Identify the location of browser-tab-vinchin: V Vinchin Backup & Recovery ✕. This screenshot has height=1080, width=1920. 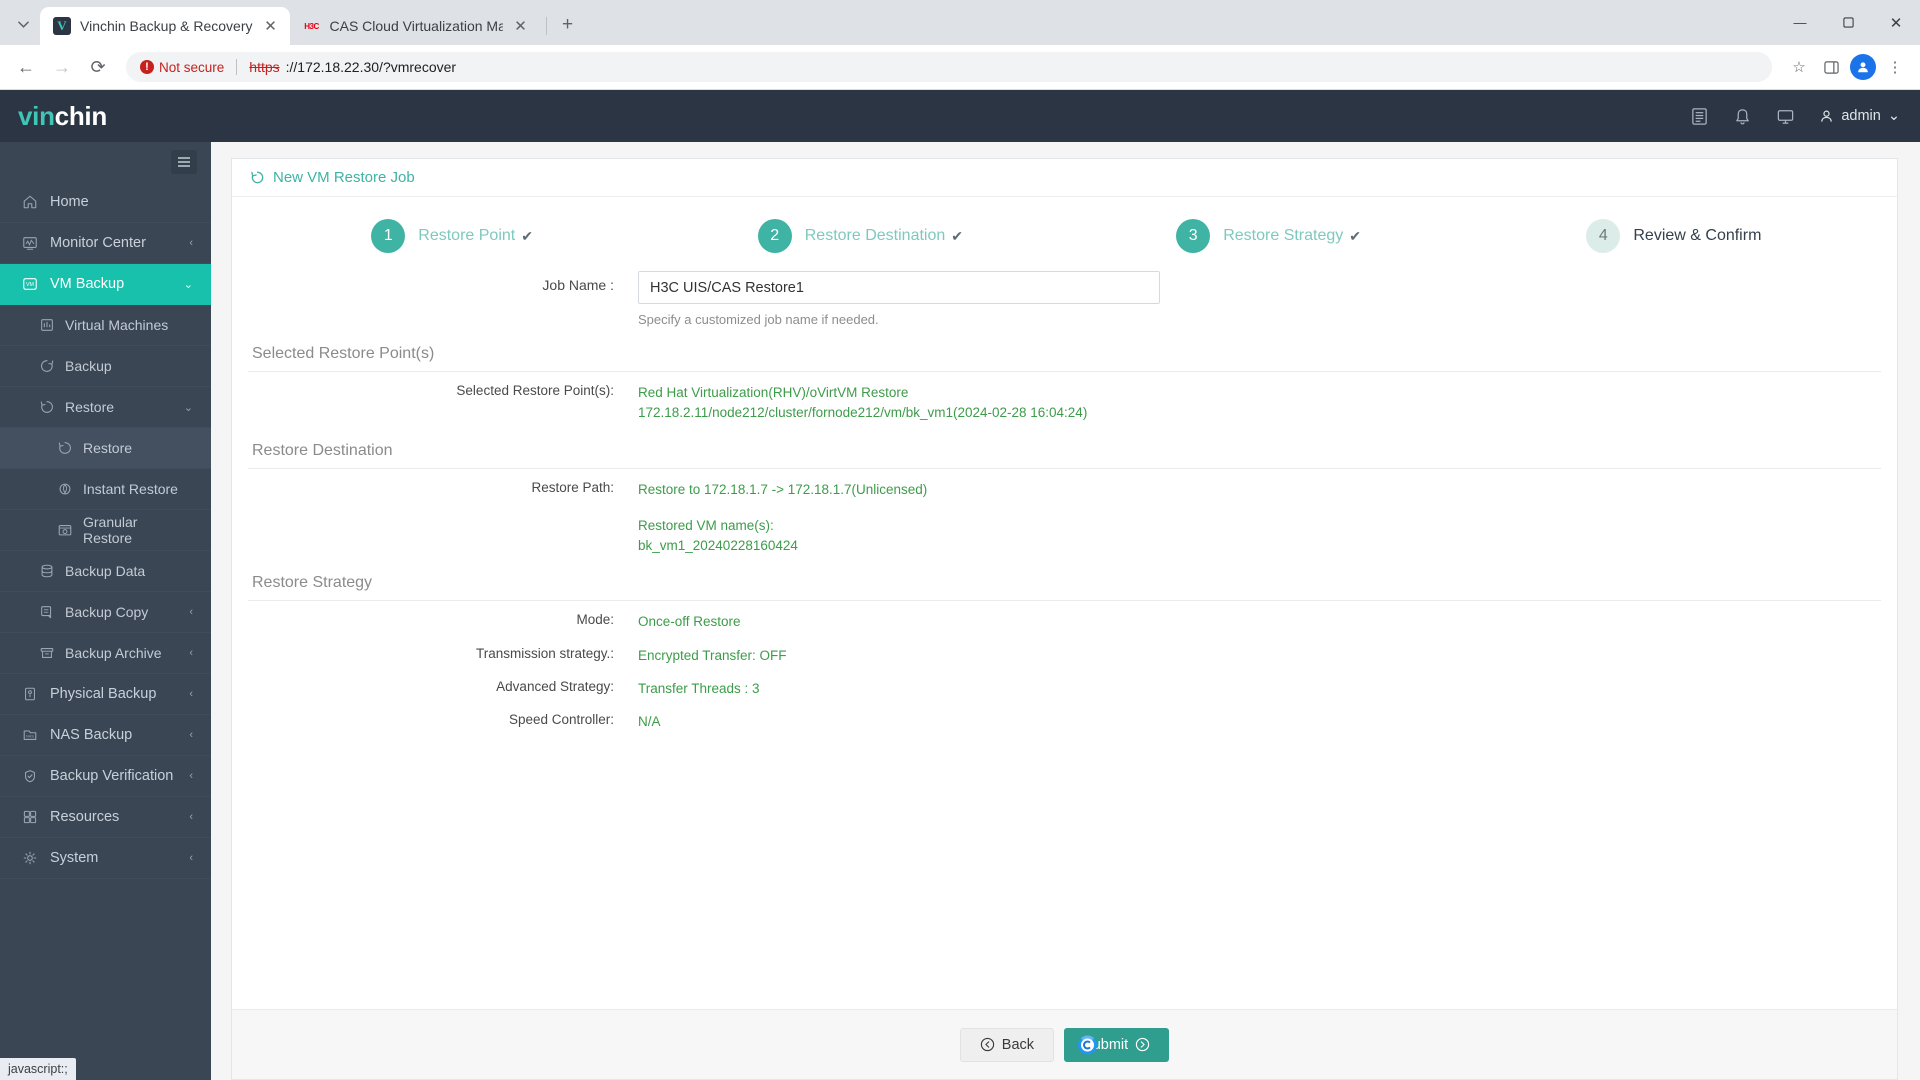
(165, 26).